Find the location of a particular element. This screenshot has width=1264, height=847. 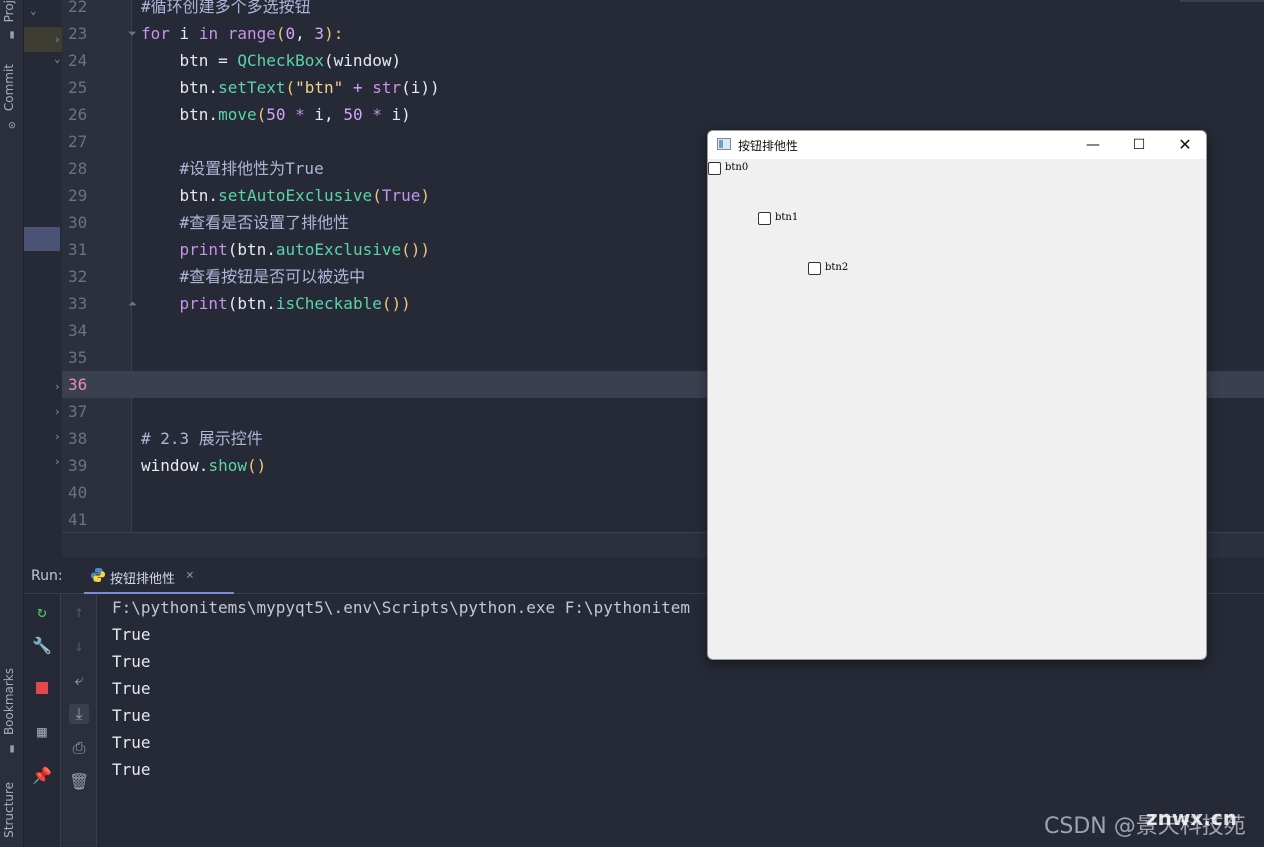

close-icon: × is located at coordinates (190, 575).